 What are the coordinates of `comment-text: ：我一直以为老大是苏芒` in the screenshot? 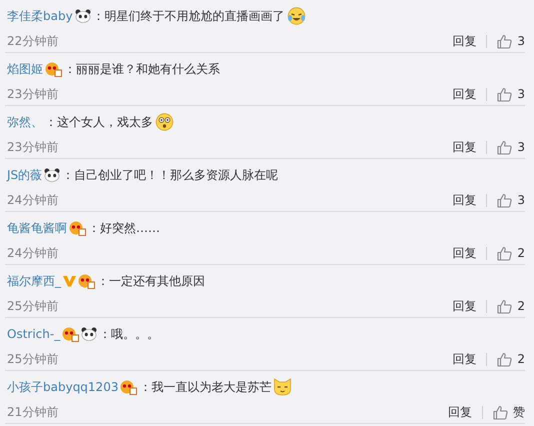 It's located at (205, 387).